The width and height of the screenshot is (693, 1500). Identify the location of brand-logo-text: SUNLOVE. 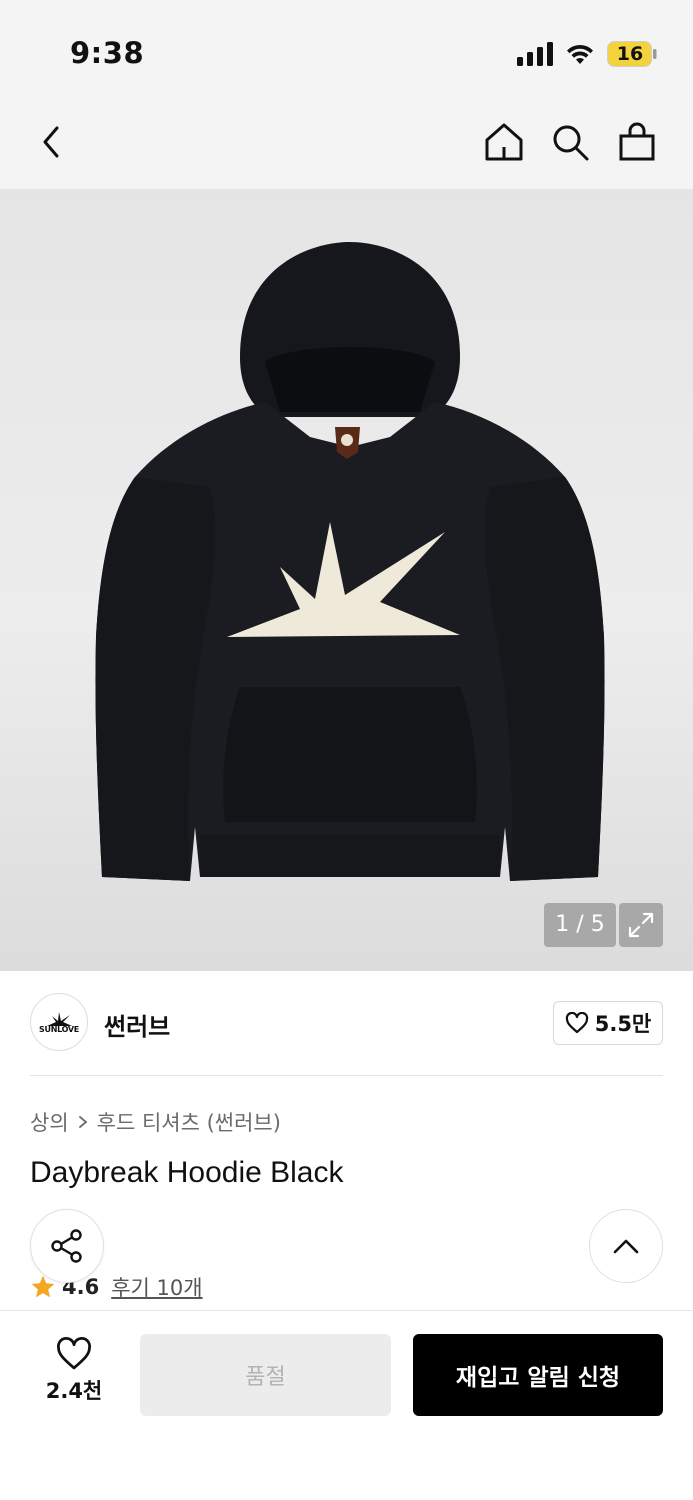
(59, 1029).